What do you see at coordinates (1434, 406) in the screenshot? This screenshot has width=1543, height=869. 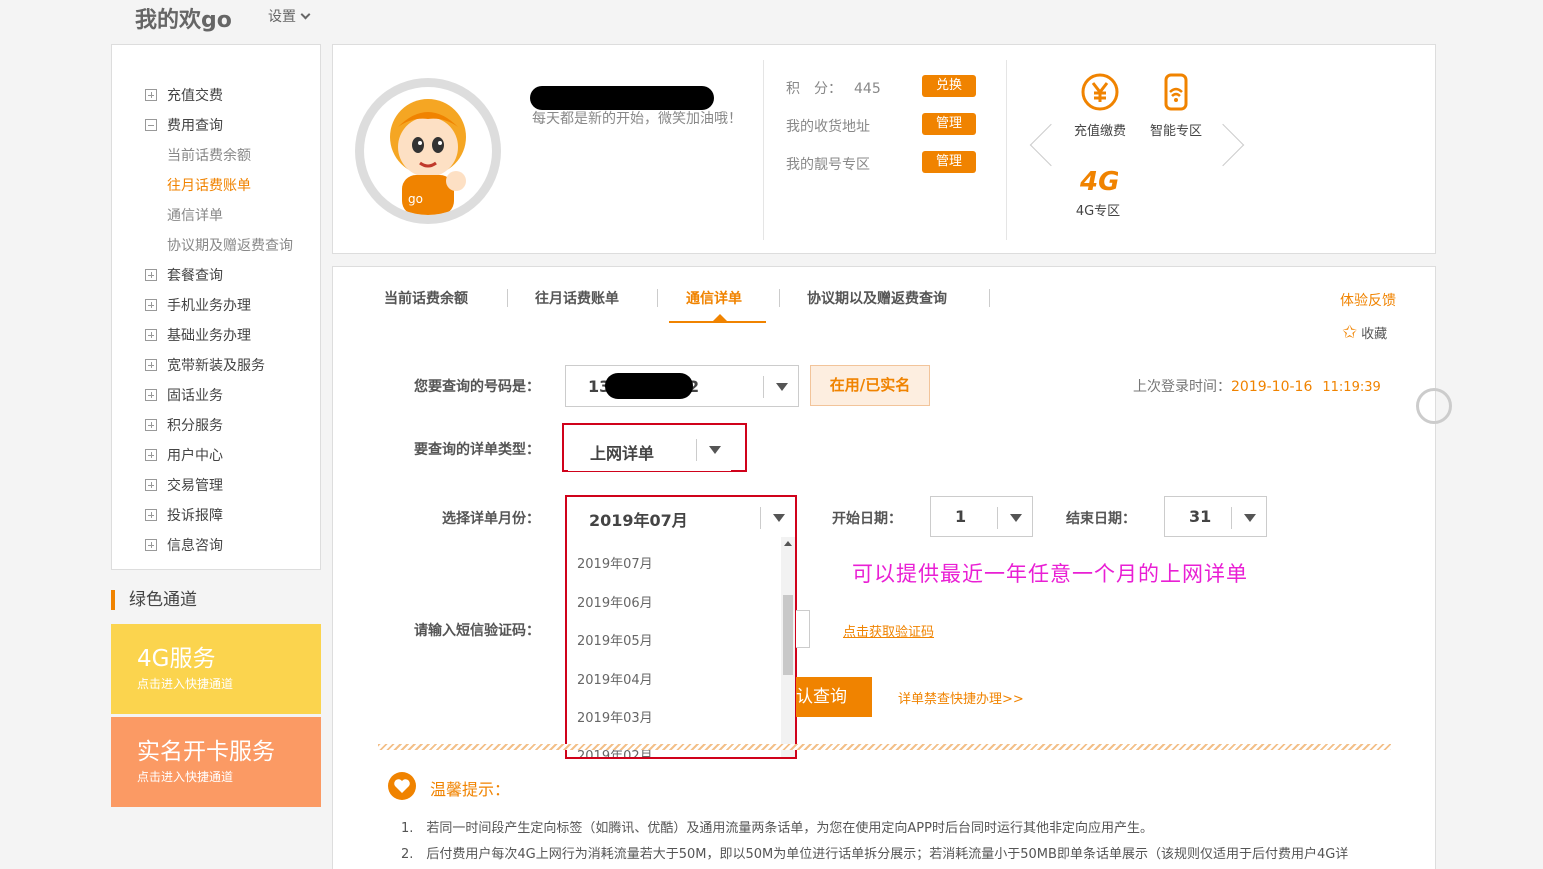 I see `side-widget-icon` at bounding box center [1434, 406].